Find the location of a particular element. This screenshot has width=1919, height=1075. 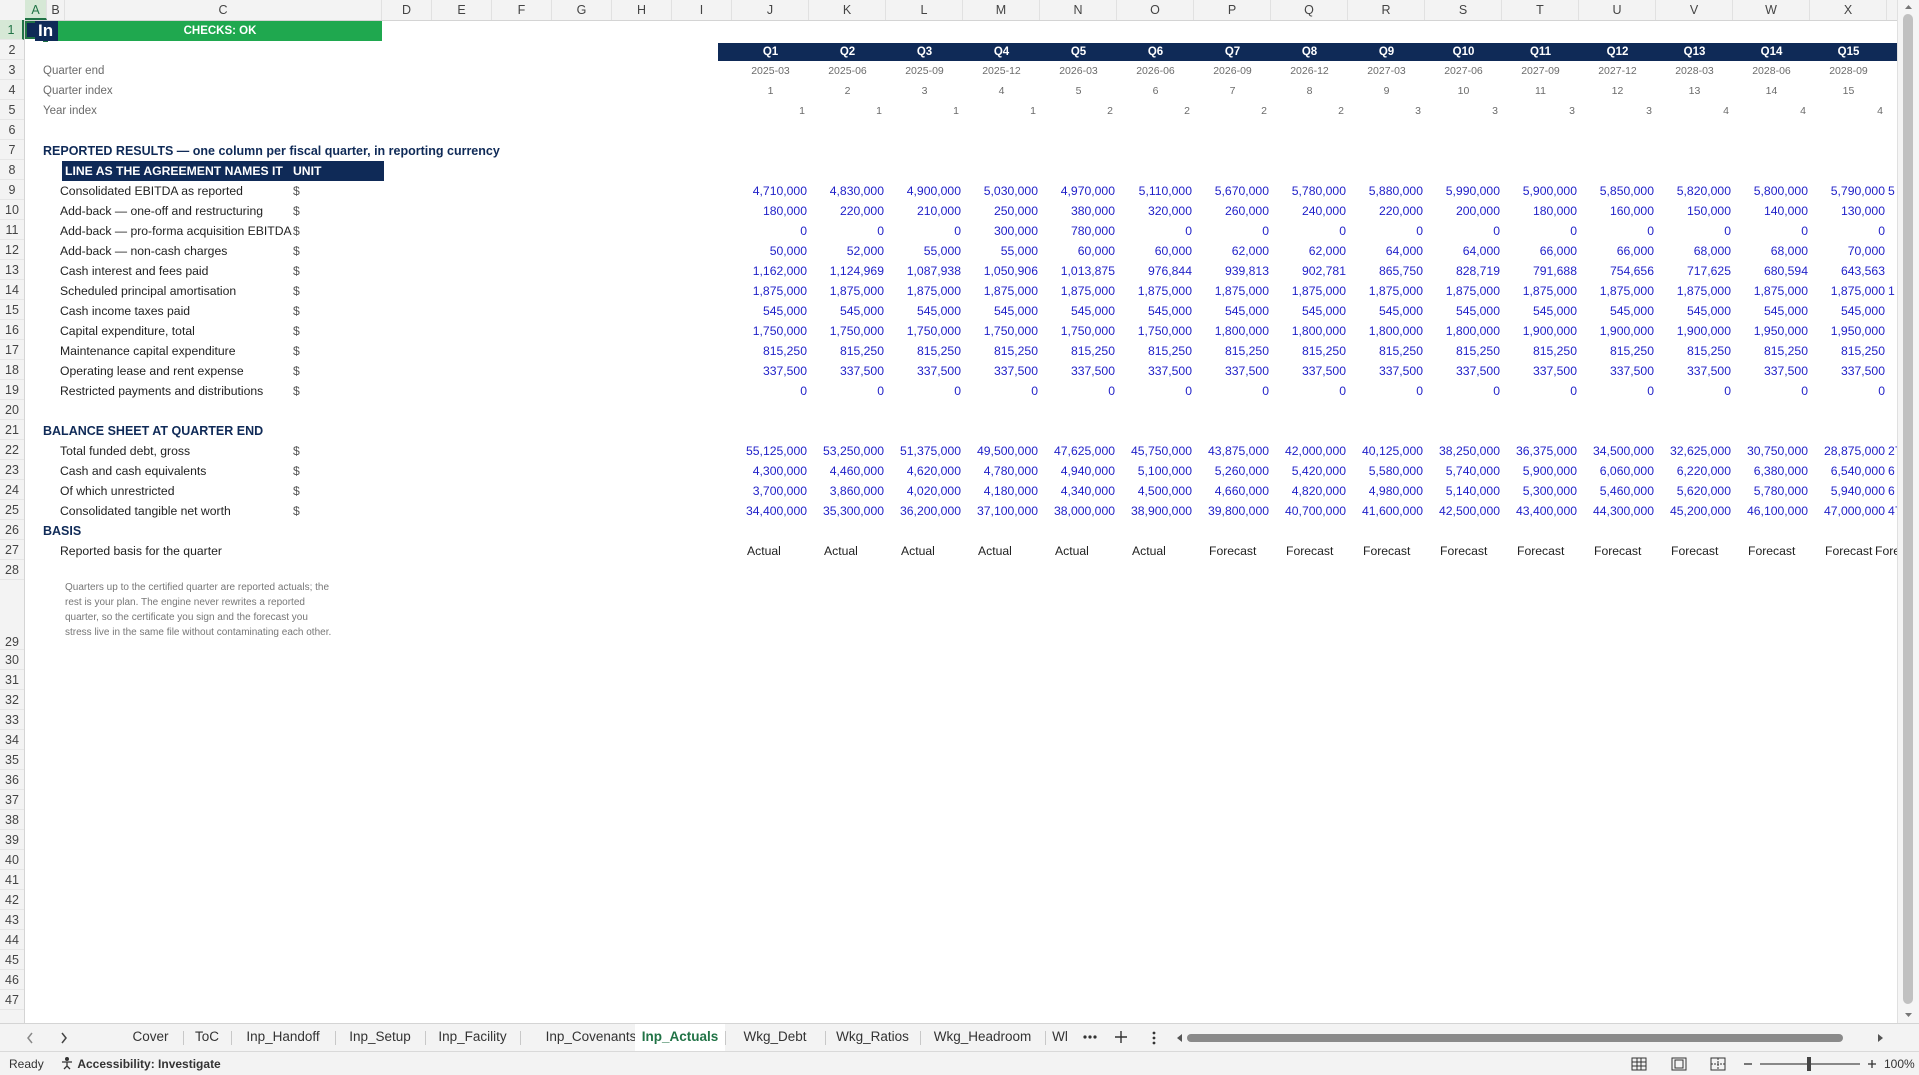

data-cell: 5,940,000 is located at coordinates (1847, 491).